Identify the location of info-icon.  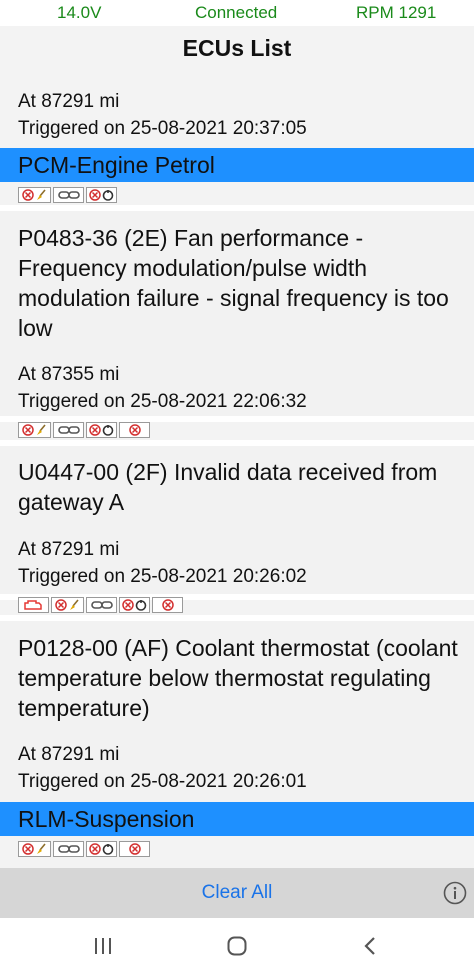
(455, 893).